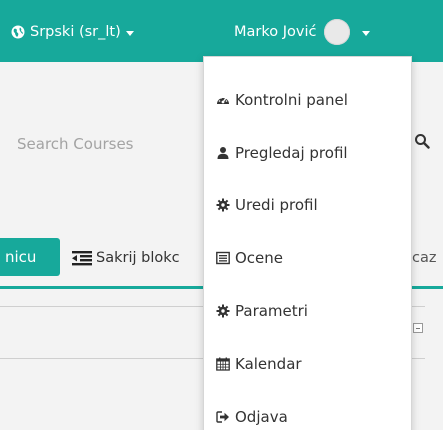 The width and height of the screenshot is (443, 430). Describe the element at coordinates (276, 205) in the screenshot. I see `menu-item-label: Uredi profil` at that location.